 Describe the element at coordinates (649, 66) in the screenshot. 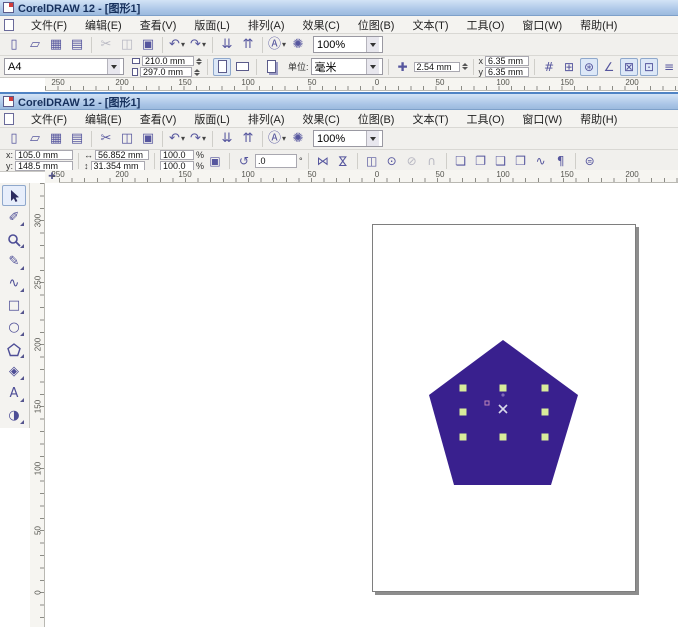

I see `pick-box-button: ⊡` at that location.